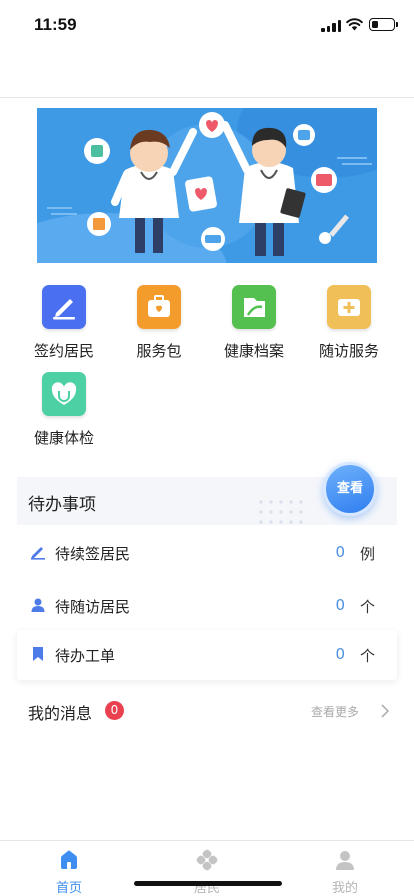 Image resolution: width=414 pixels, height=896 pixels. I want to click on grid-label: 签约居民, so click(63, 351).